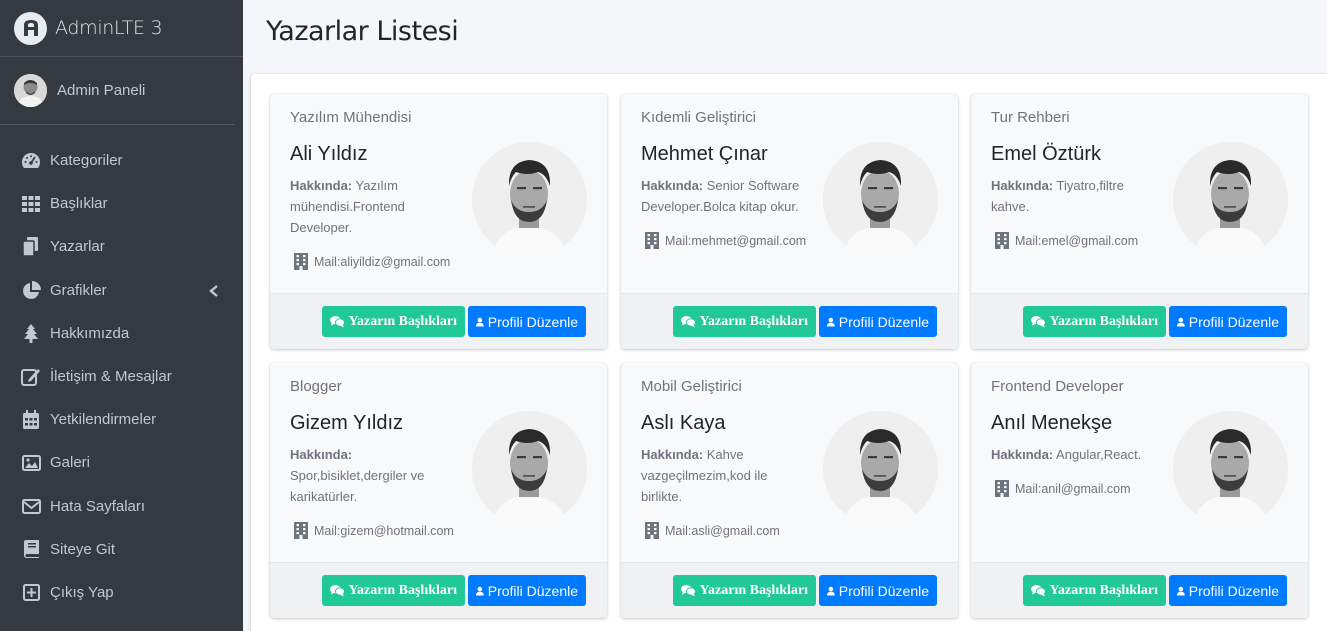  What do you see at coordinates (31, 204) in the screenshot?
I see `grid-icon` at bounding box center [31, 204].